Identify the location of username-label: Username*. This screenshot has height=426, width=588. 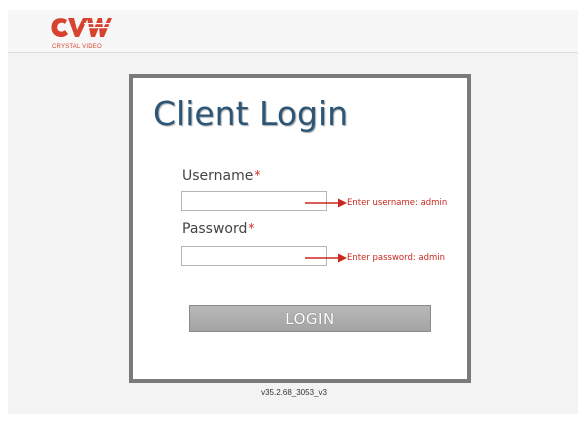
(221, 176).